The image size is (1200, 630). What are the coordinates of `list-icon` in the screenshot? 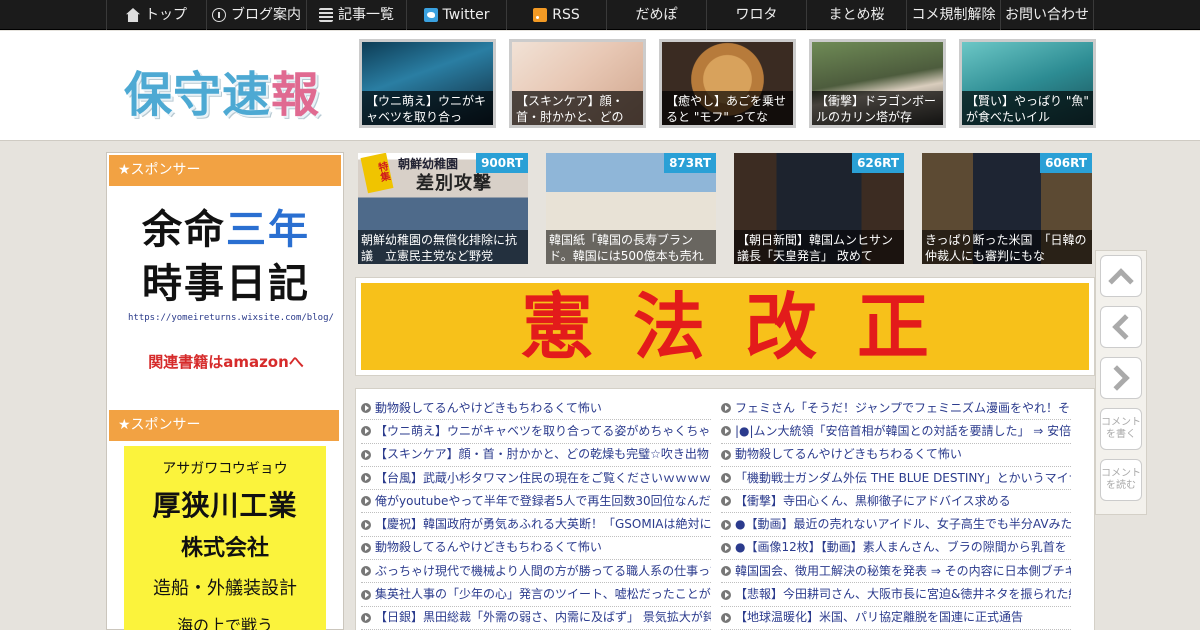 It's located at (326, 15).